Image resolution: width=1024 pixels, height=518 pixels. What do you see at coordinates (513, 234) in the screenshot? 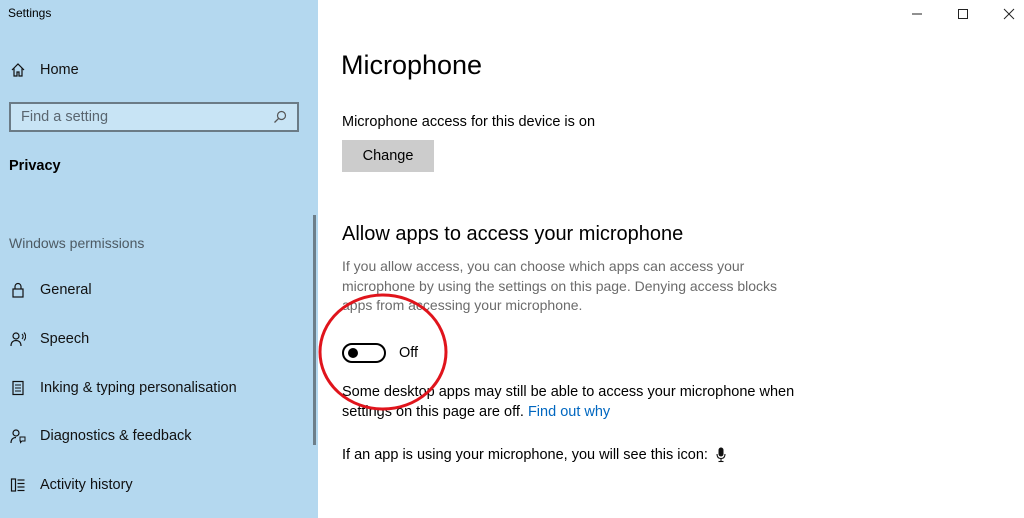
I see `allow-apps-heading: Allow apps to access your microphone` at bounding box center [513, 234].